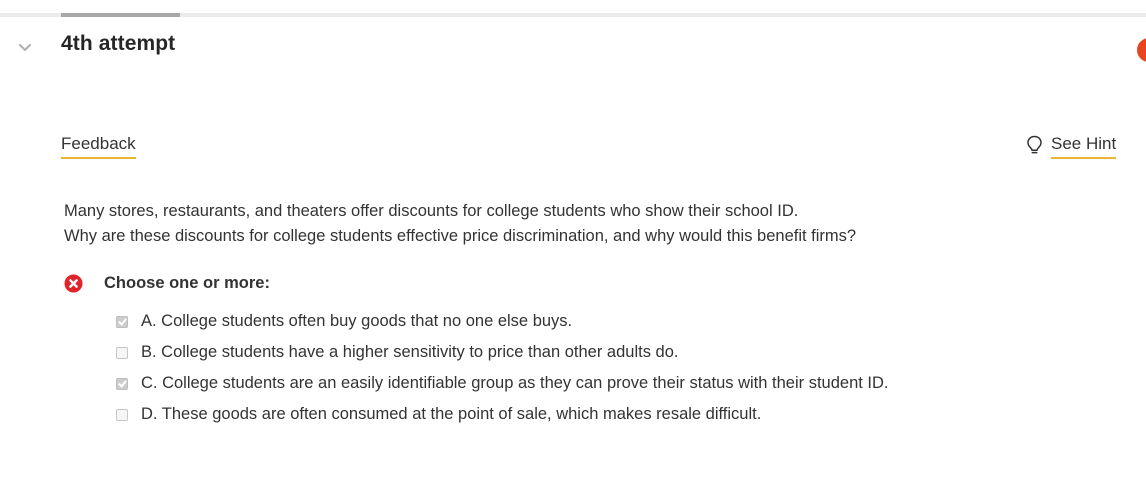  What do you see at coordinates (1084, 146) in the screenshot?
I see `see-hint-label: See Hint` at bounding box center [1084, 146].